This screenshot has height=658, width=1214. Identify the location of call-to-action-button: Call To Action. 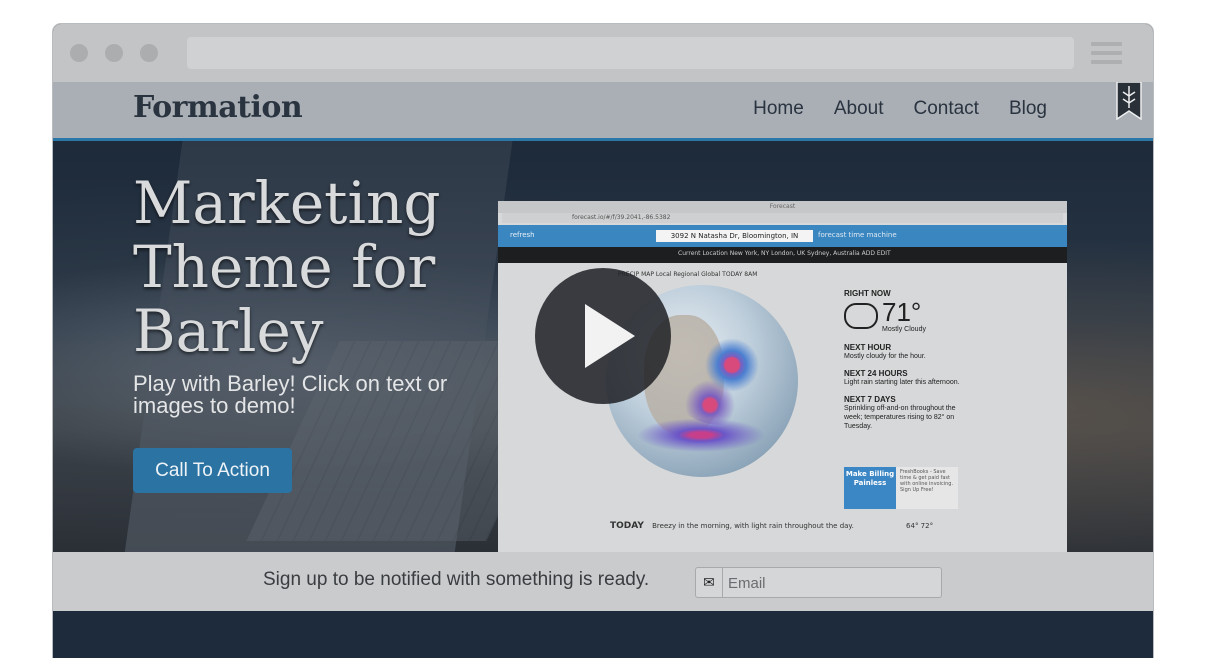
(212, 470).